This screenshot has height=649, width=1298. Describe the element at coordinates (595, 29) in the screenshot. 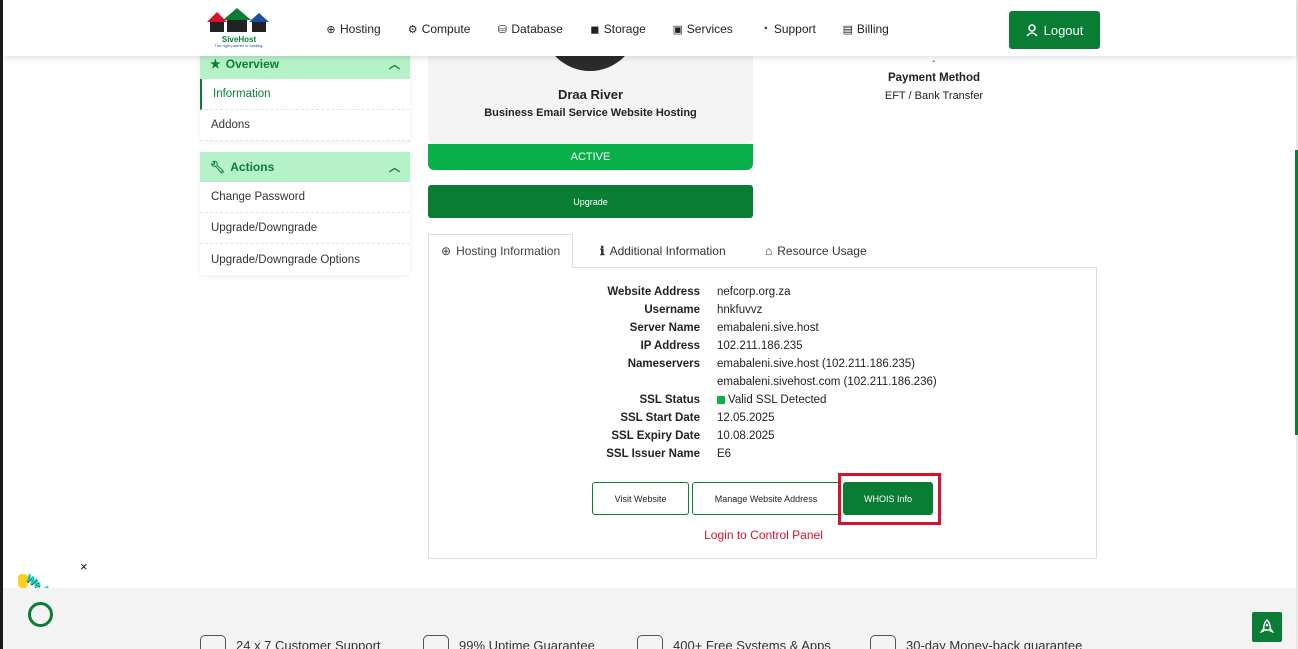

I see `box-icon: ◼` at that location.